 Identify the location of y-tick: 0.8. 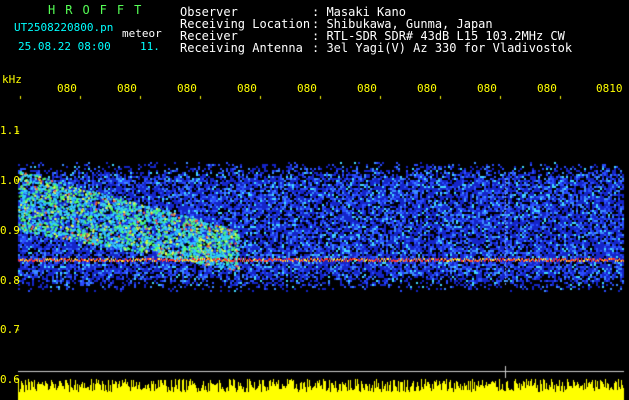
(10, 280).